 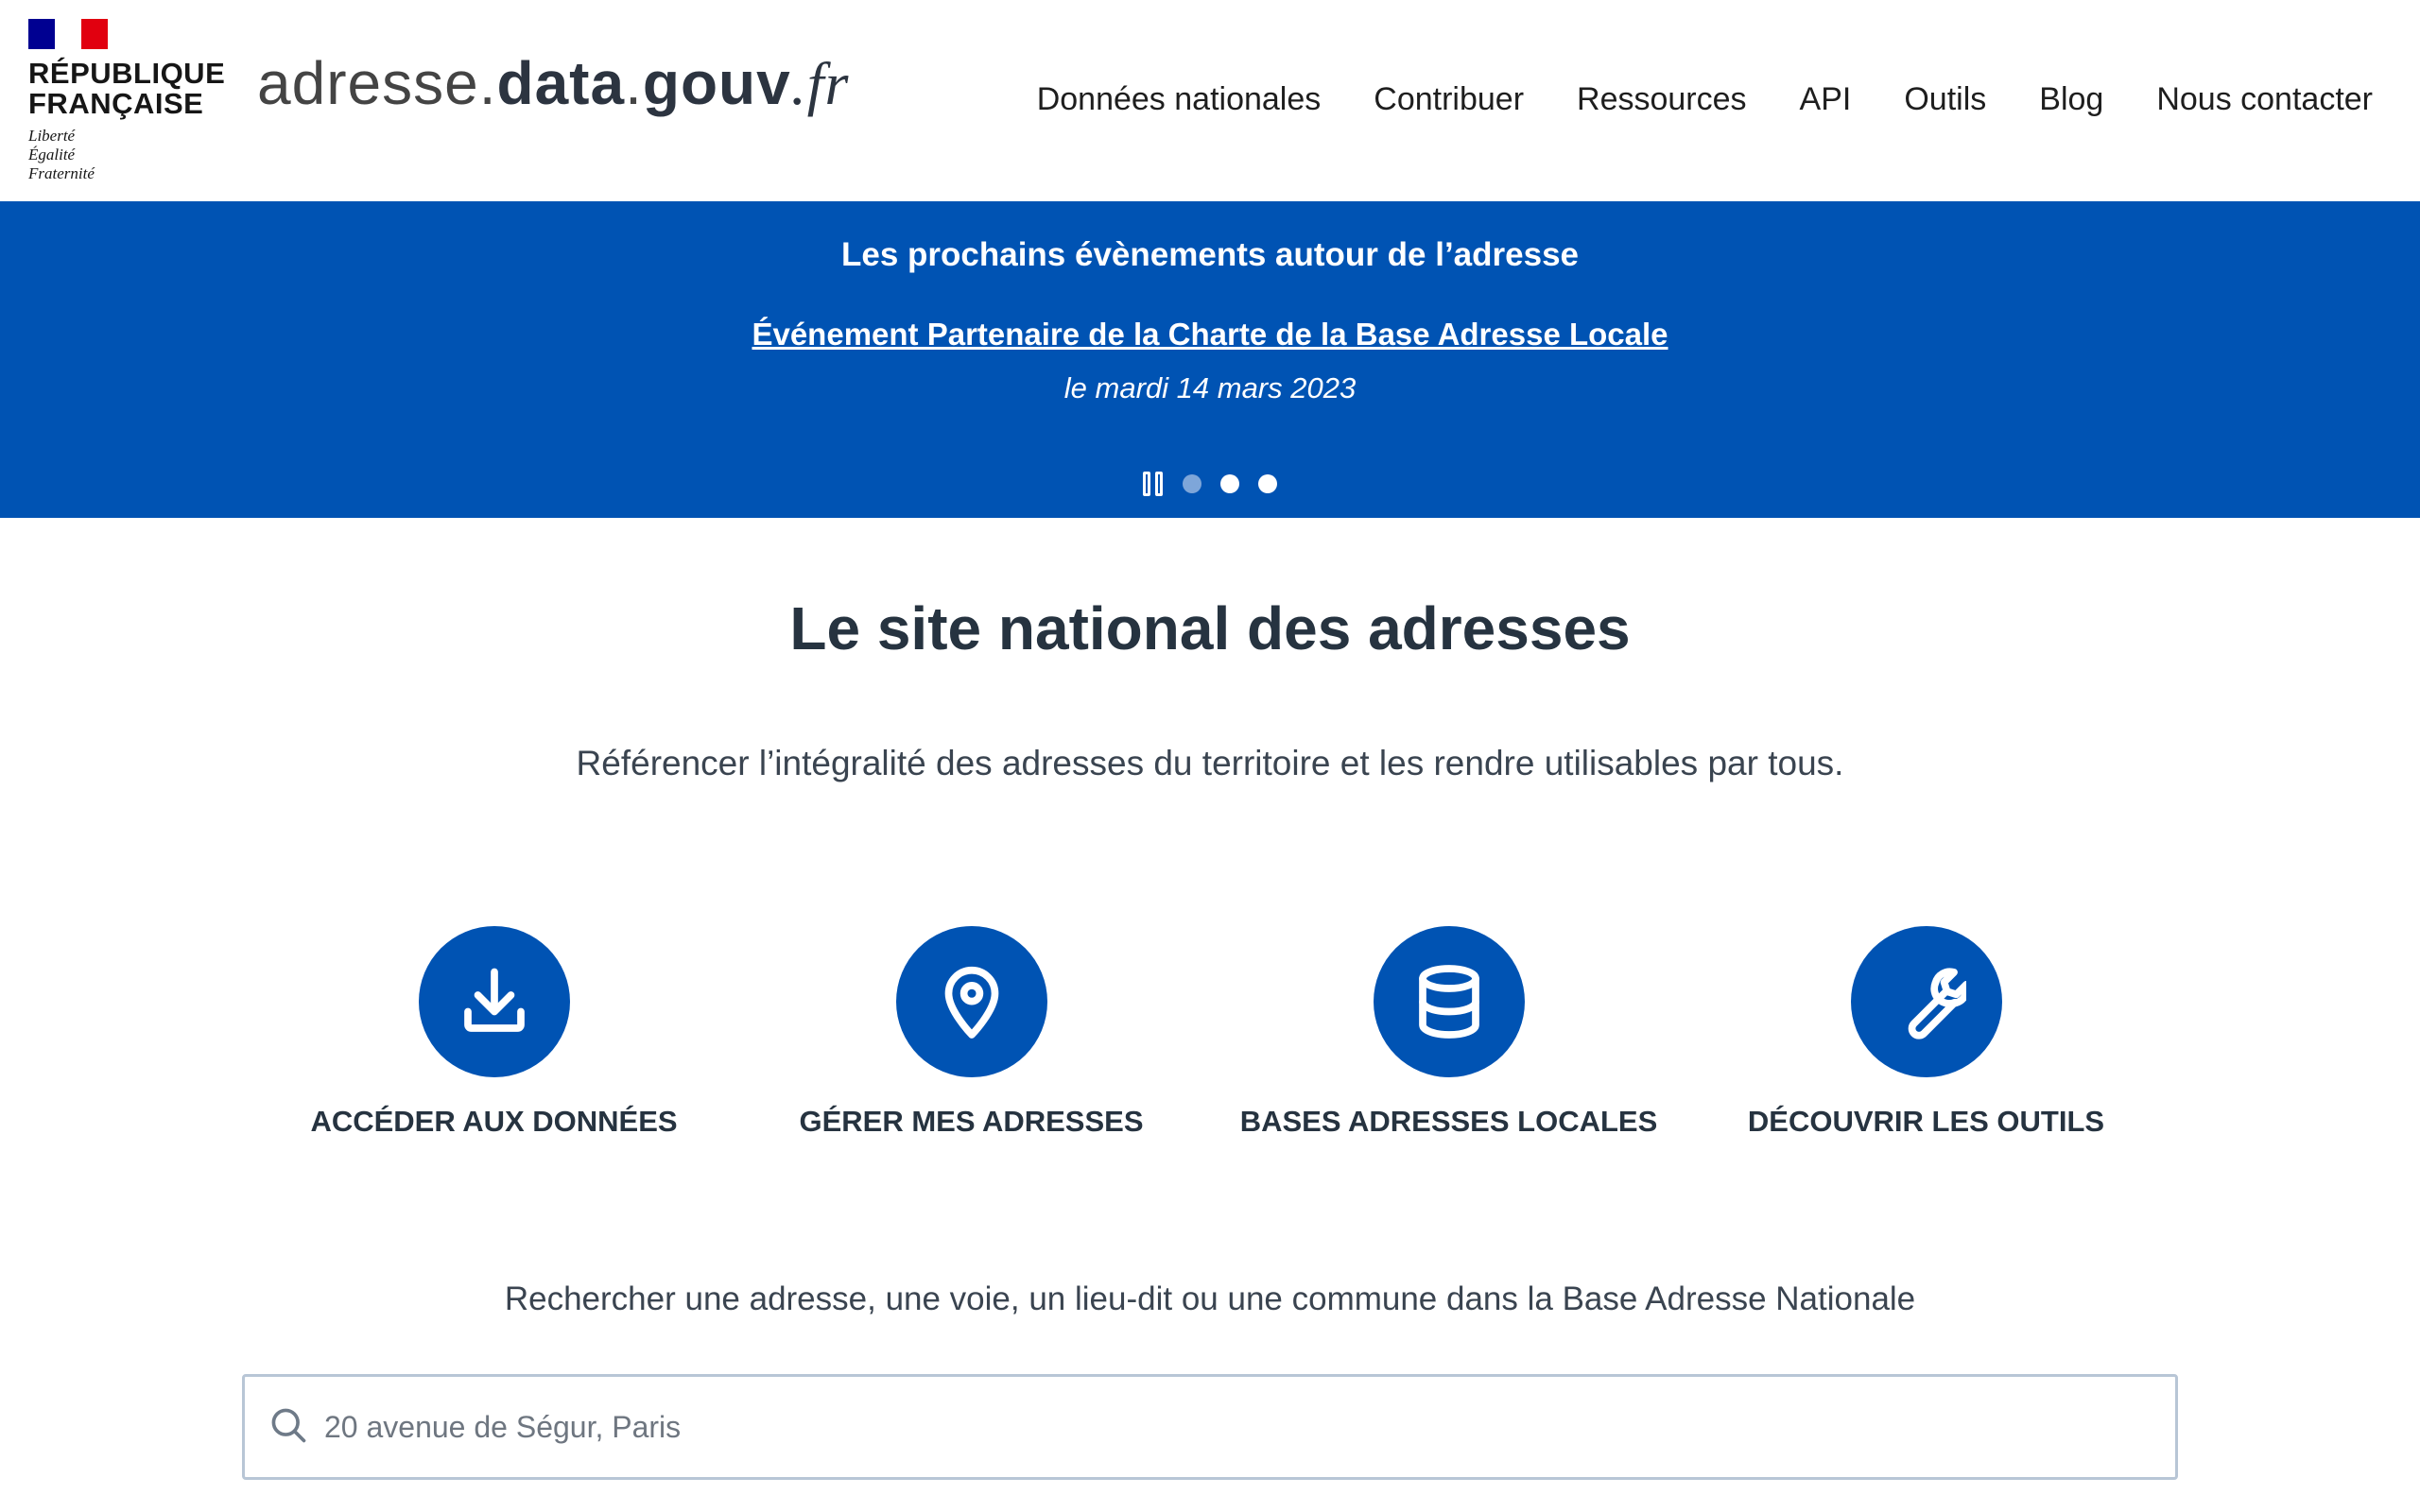 What do you see at coordinates (377, 83) in the screenshot?
I see `site-name-prefix: adresse.` at bounding box center [377, 83].